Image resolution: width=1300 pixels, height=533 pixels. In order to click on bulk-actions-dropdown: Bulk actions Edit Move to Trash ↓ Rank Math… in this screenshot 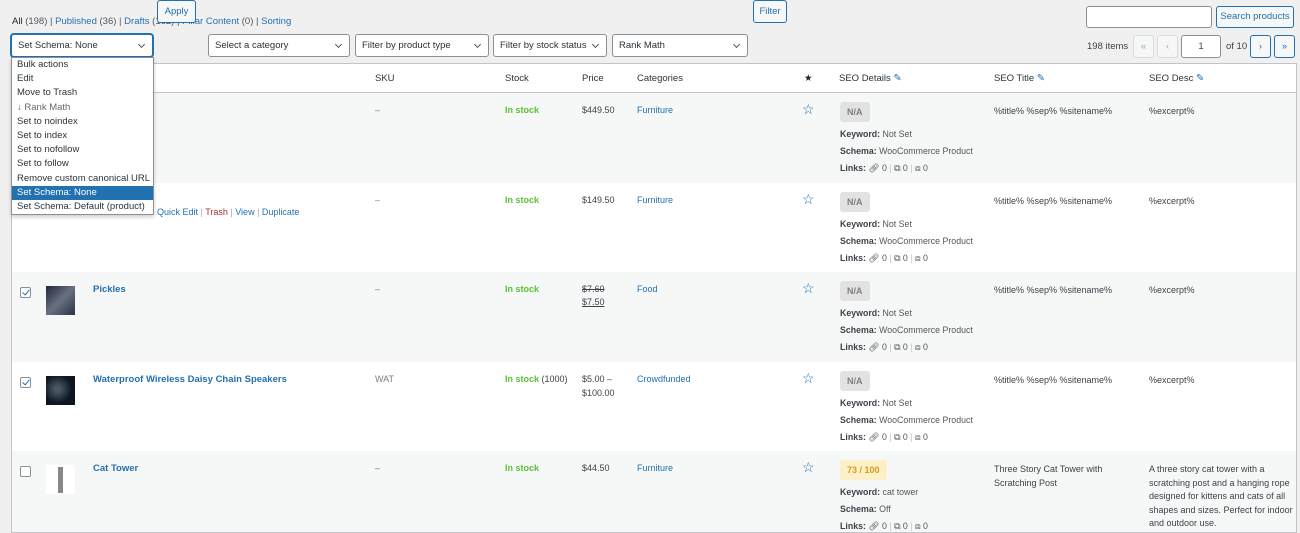, I will do `click(82, 136)`.